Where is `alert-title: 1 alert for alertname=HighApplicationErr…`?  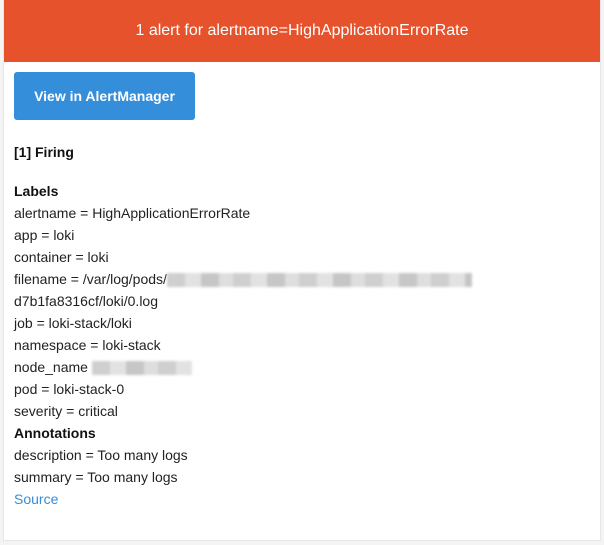 alert-title: 1 alert for alertname=HighApplicationErr… is located at coordinates (302, 30).